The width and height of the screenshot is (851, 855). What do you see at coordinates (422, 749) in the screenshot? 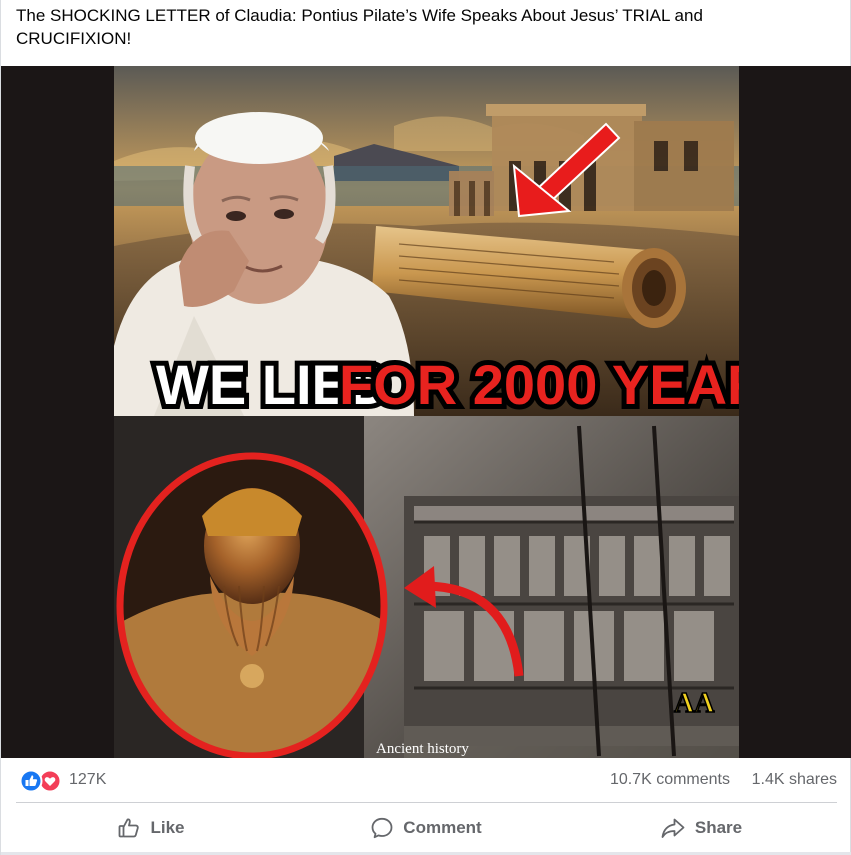
I see `watermark-text: Ancient history` at bounding box center [422, 749].